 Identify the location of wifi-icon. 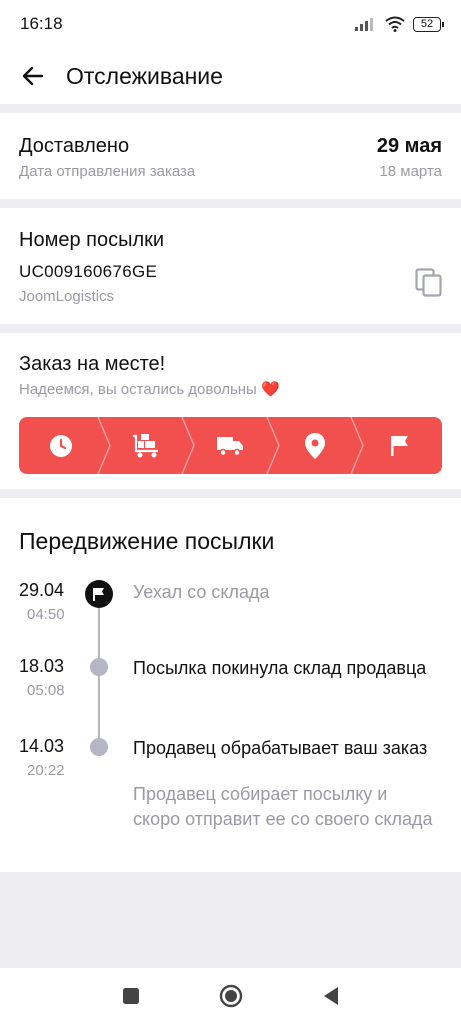
(395, 24).